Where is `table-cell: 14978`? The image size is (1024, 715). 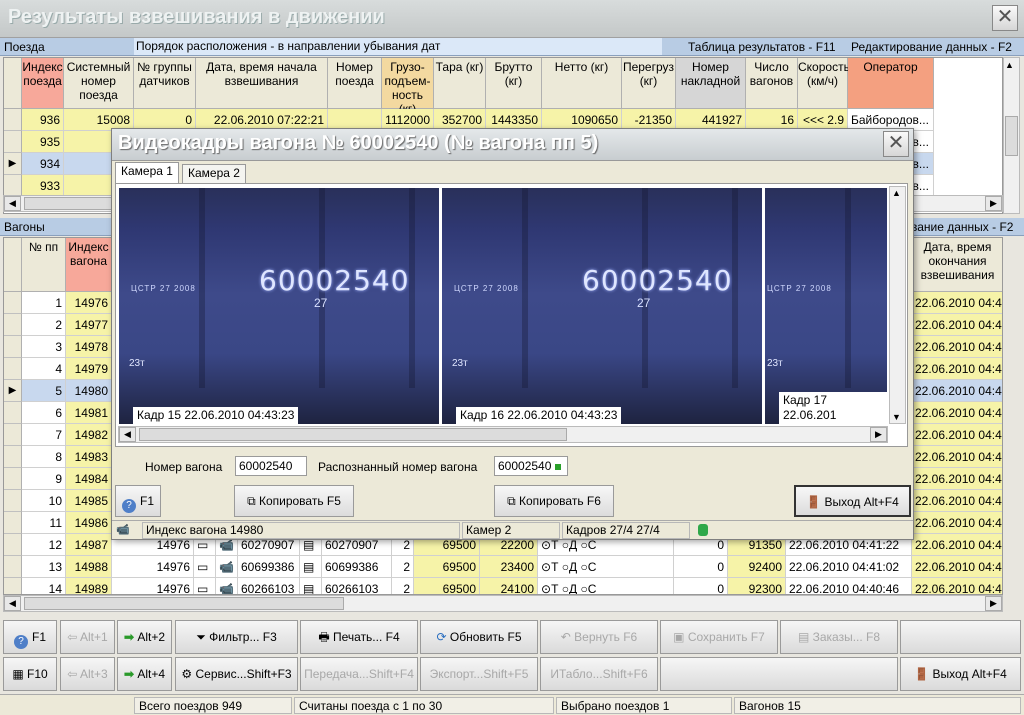 table-cell: 14978 is located at coordinates (89, 347).